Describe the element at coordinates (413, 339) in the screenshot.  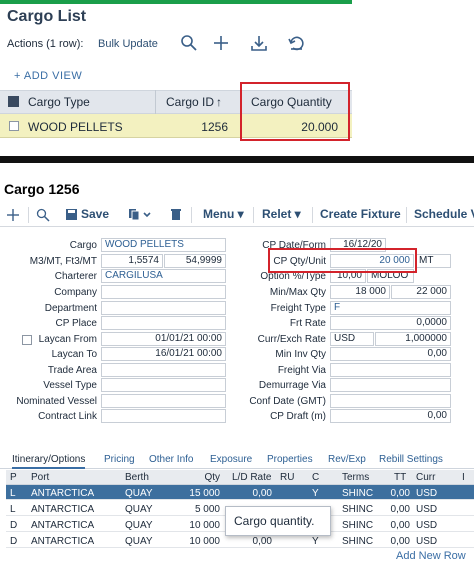
I see `exchange-rate-field: 1,000000` at that location.